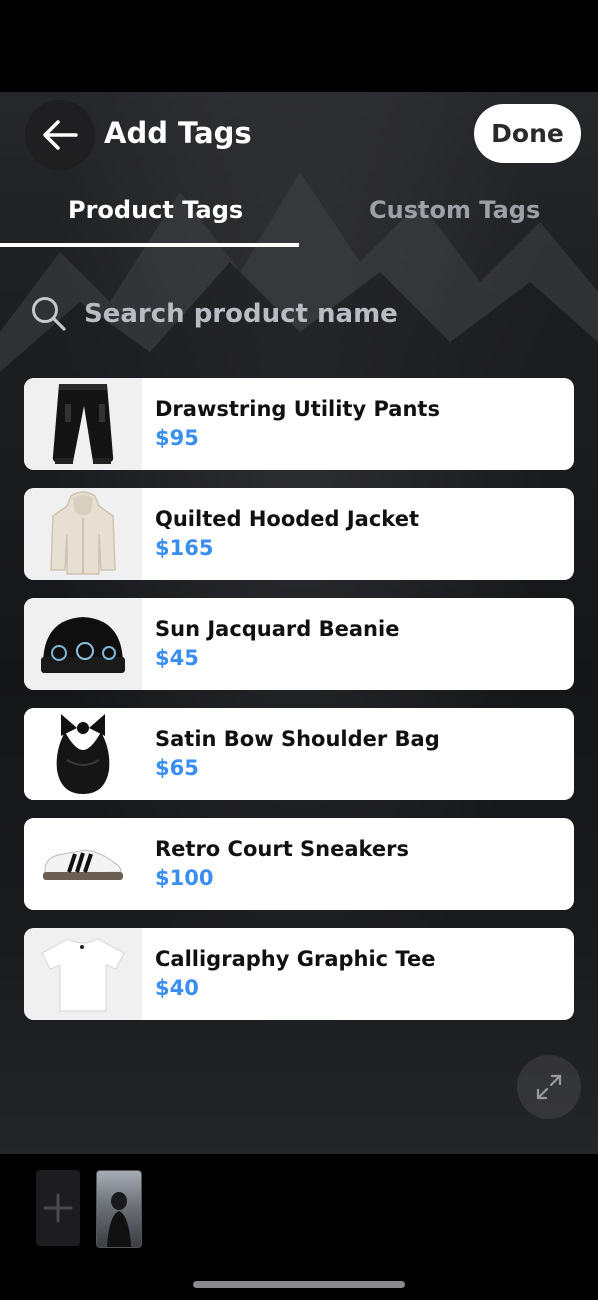  I want to click on product-price: $100, so click(184, 878).